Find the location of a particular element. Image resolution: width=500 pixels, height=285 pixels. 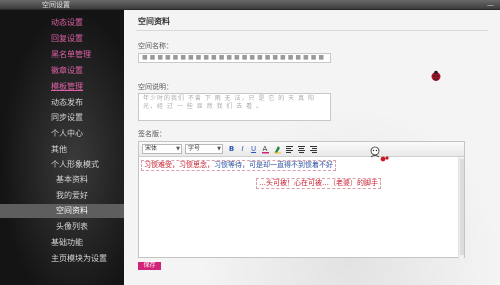

sidebar-item-dynamic-settings: 动态设置 is located at coordinates (62, 23).